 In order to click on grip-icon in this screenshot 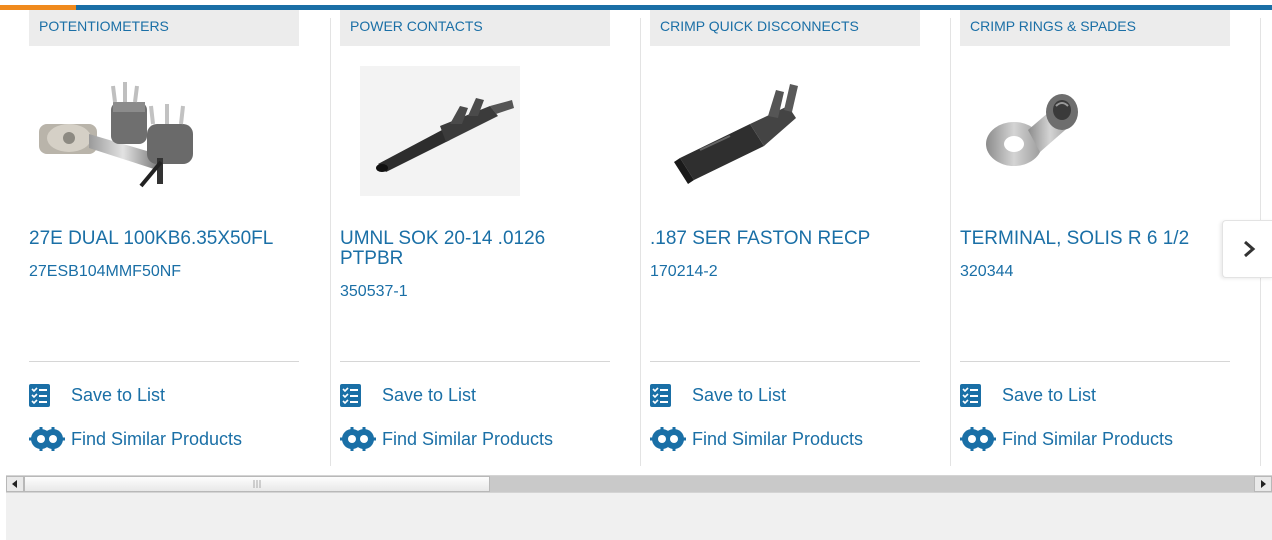, I will do `click(257, 484)`.